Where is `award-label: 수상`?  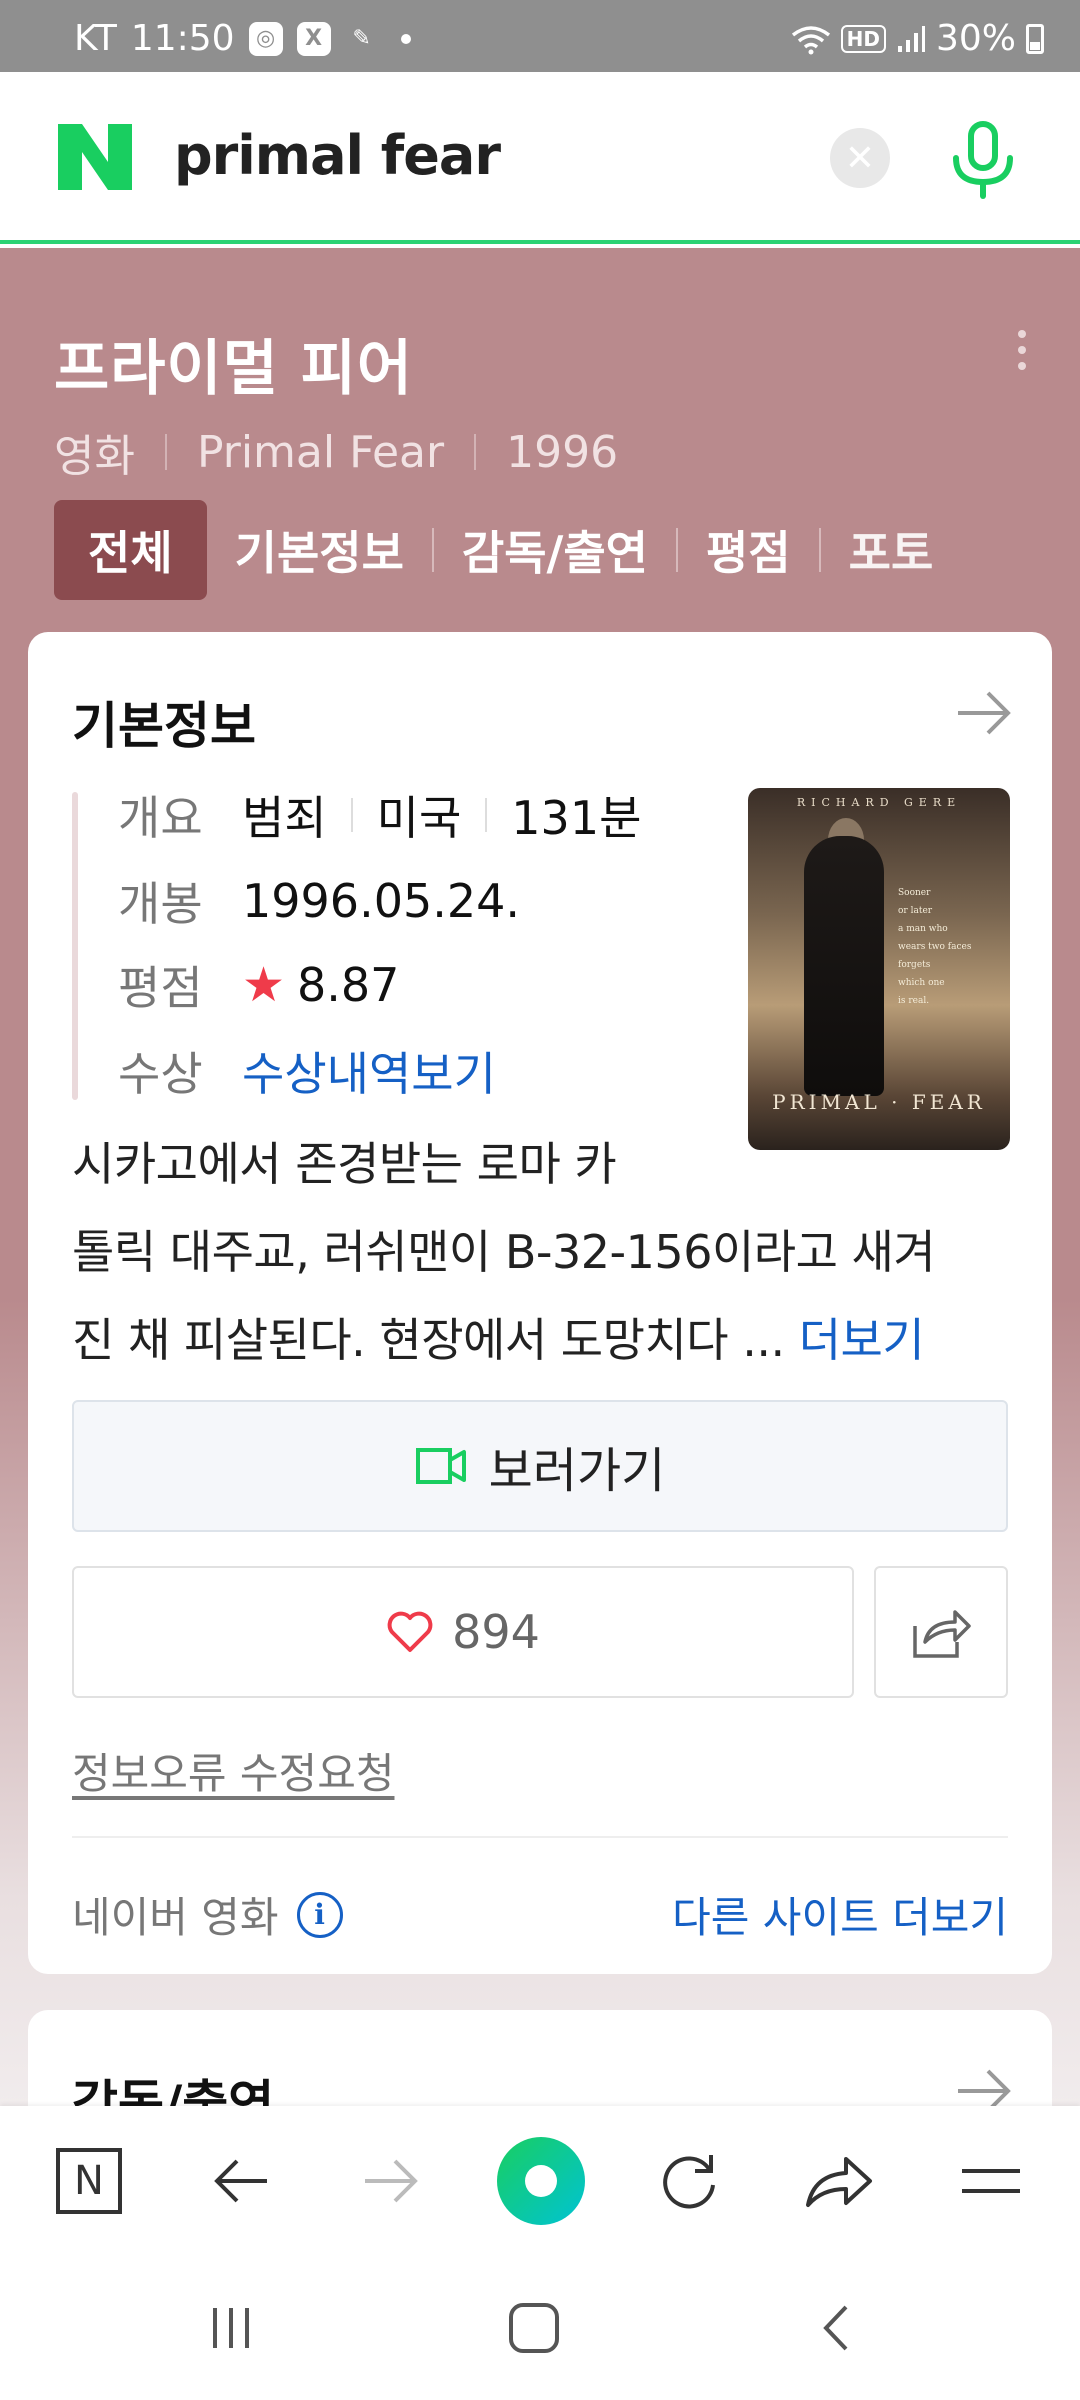 award-label: 수상 is located at coordinates (160, 1074).